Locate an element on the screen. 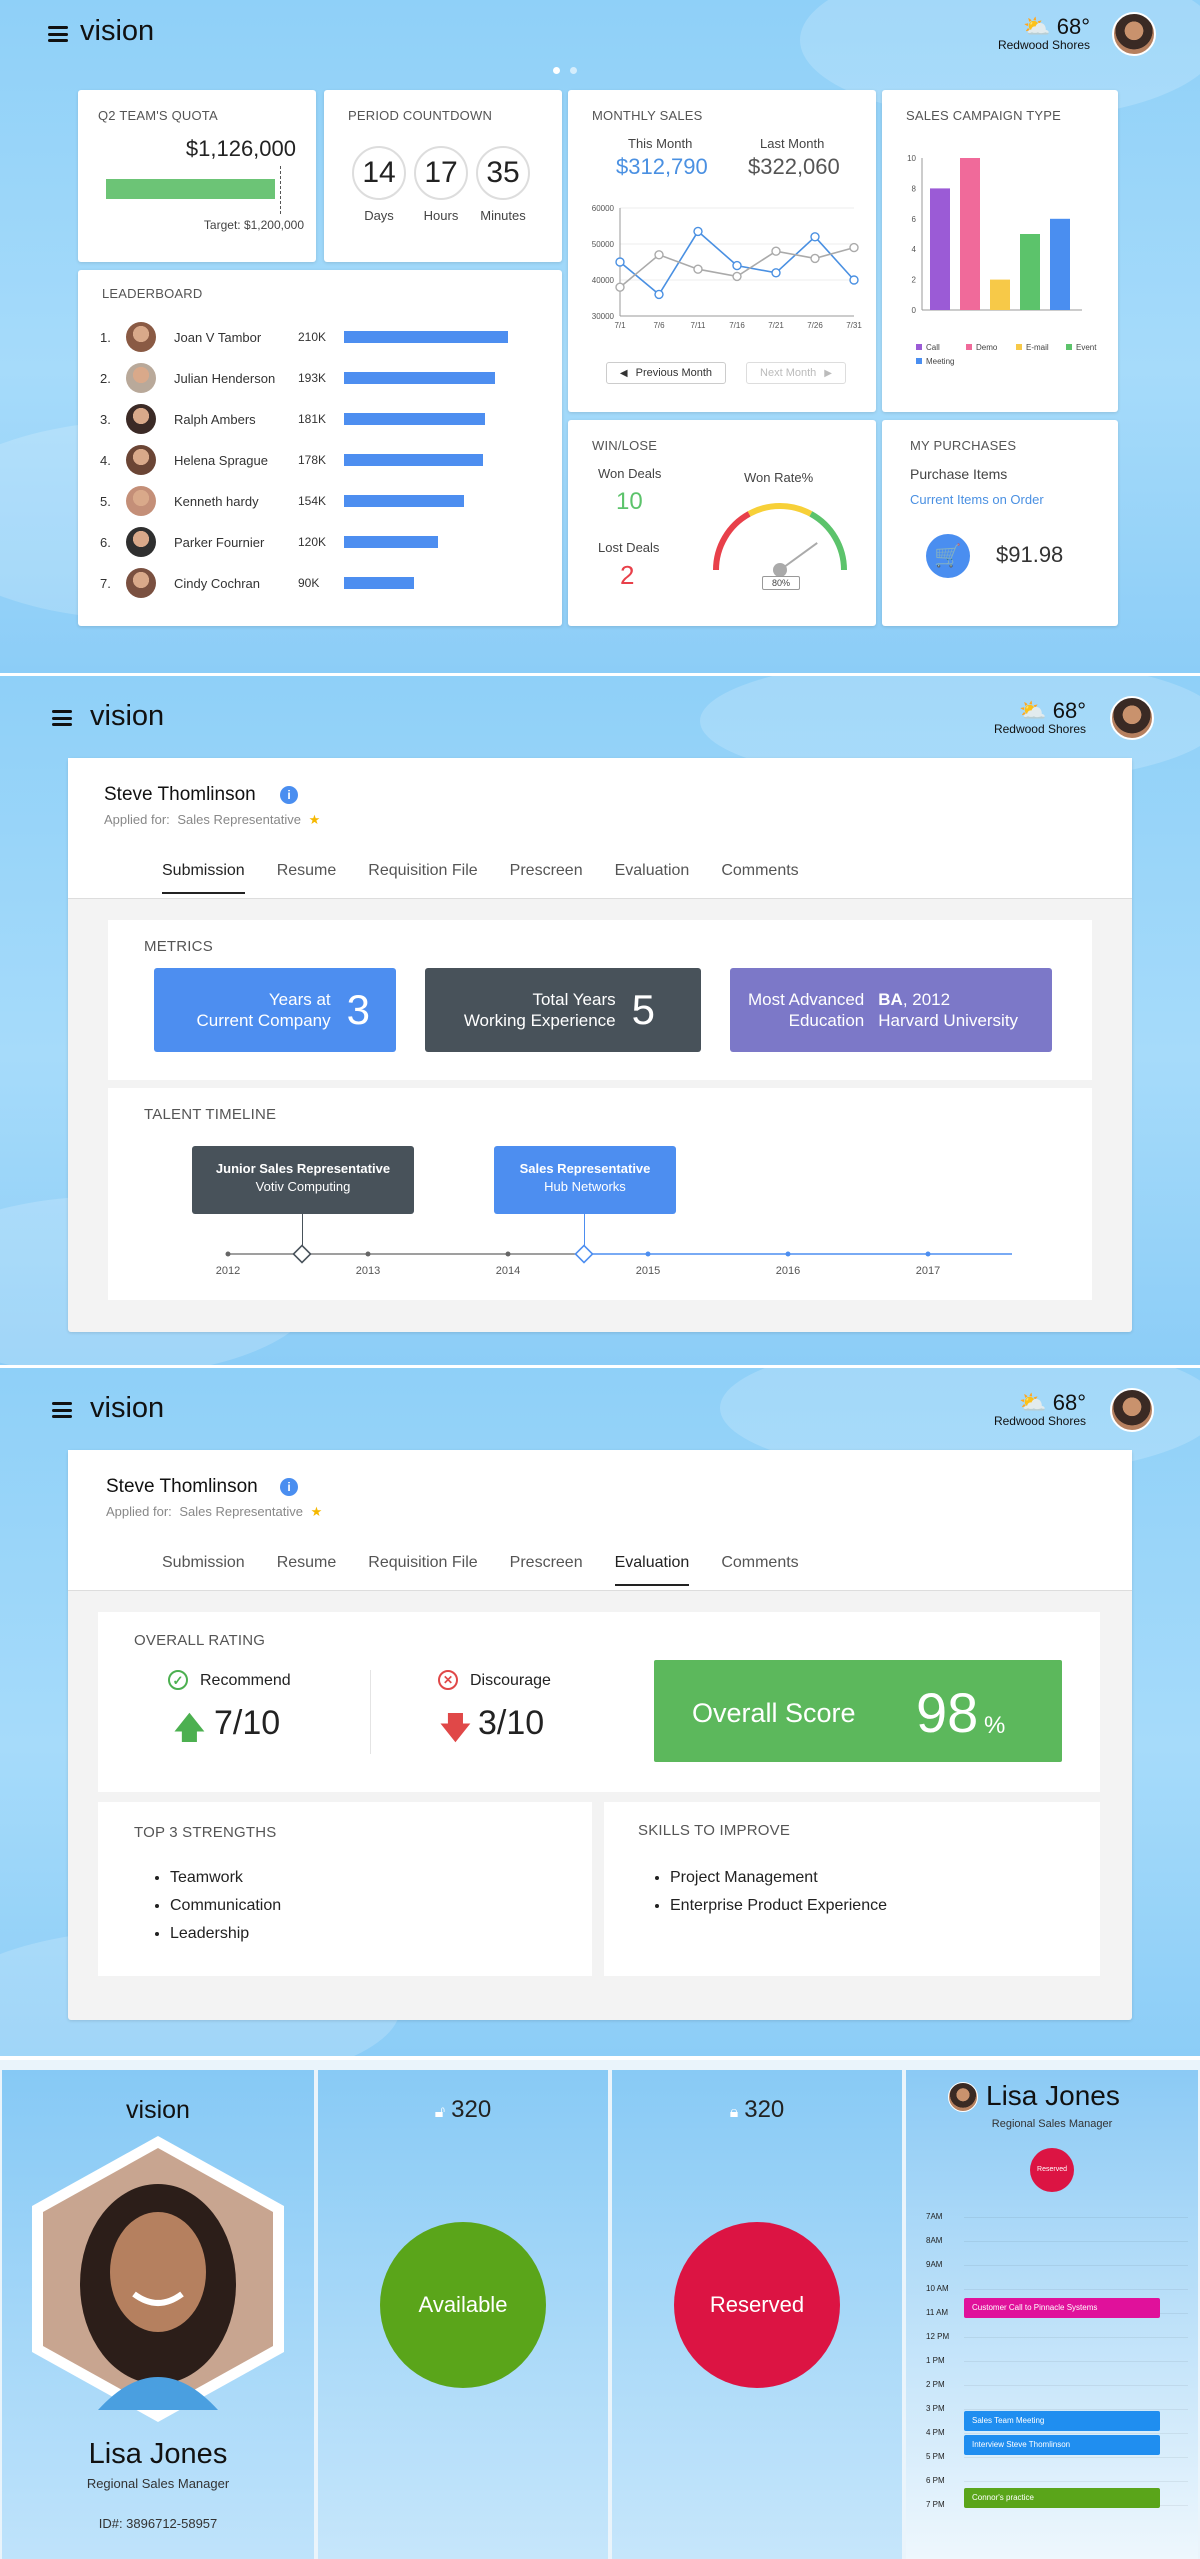 The image size is (1200, 2559). room-status-available: Available is located at coordinates (463, 2305).